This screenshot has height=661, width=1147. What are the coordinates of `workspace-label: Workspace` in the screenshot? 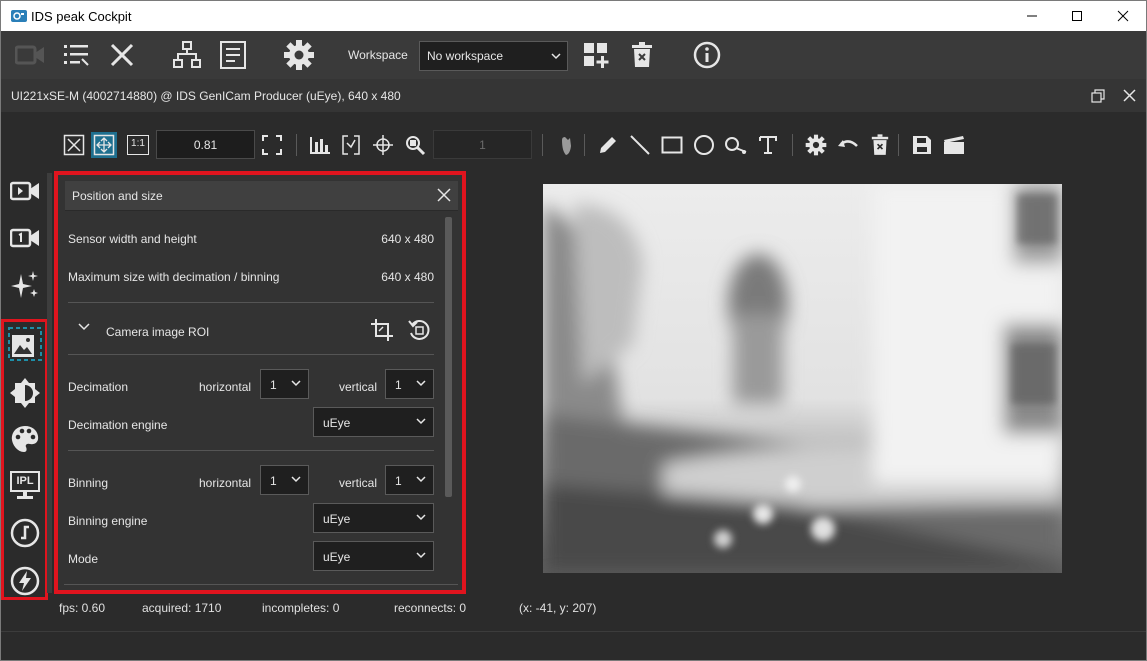 It's located at (378, 55).